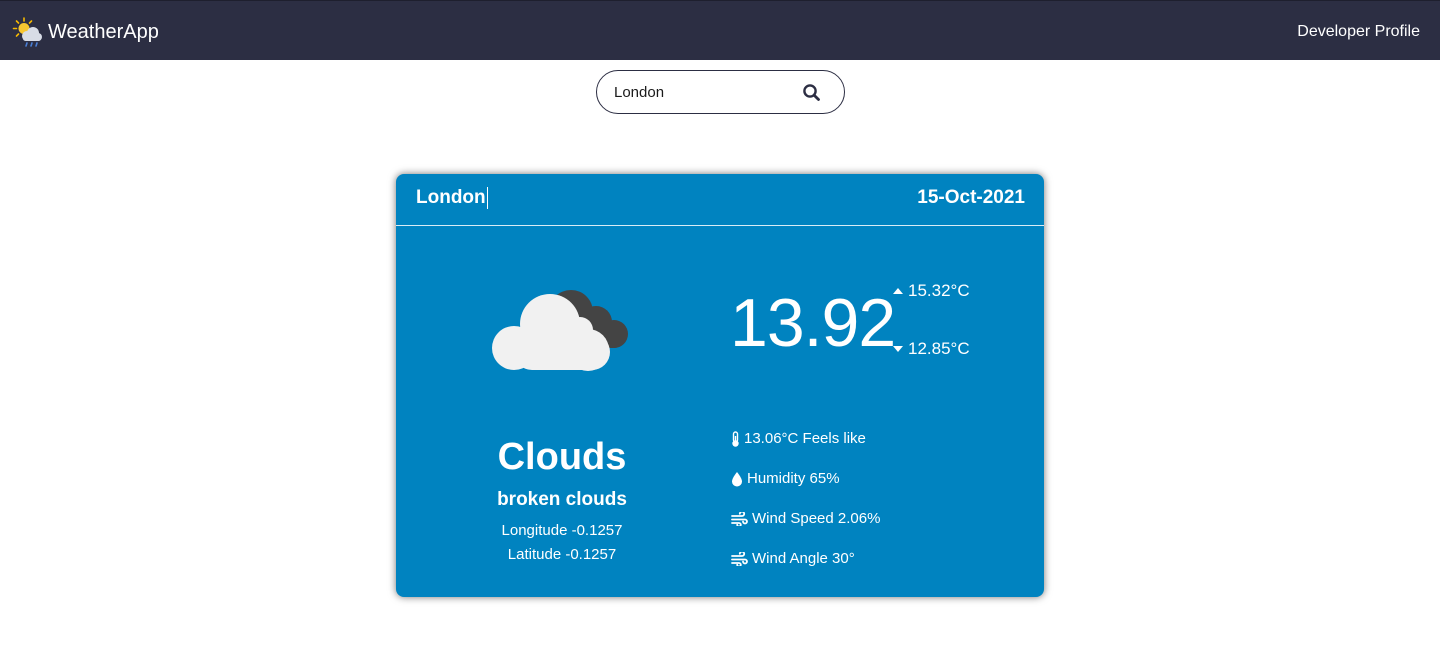 This screenshot has height=654, width=1440. What do you see at coordinates (103, 32) in the screenshot?
I see `brand-name: WeatherApp` at bounding box center [103, 32].